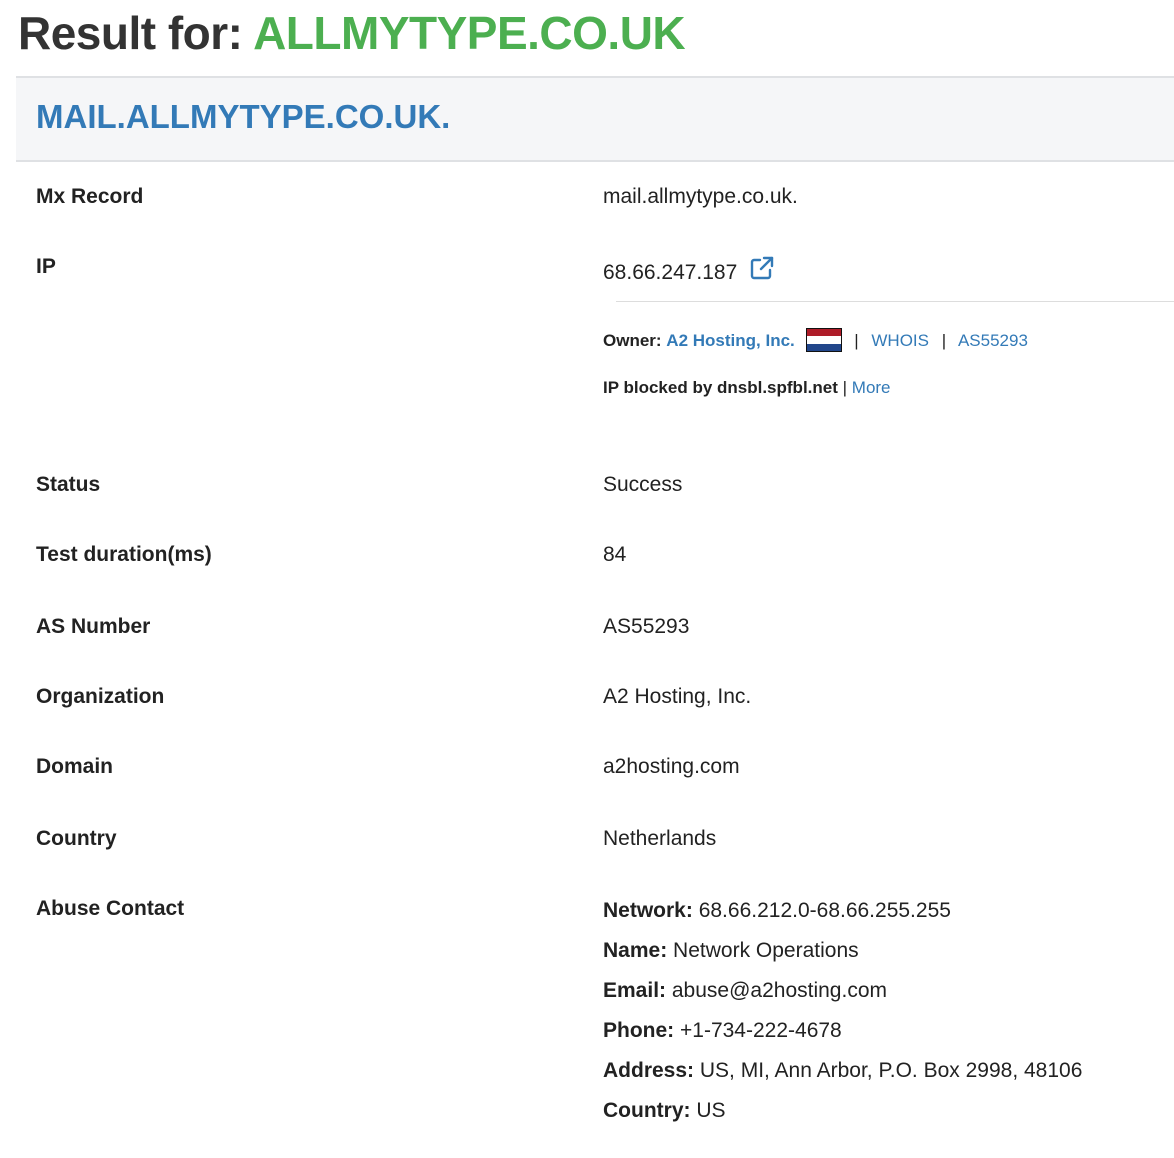 This screenshot has height=1158, width=1174. I want to click on as-number-label: AS Number, so click(93, 626).